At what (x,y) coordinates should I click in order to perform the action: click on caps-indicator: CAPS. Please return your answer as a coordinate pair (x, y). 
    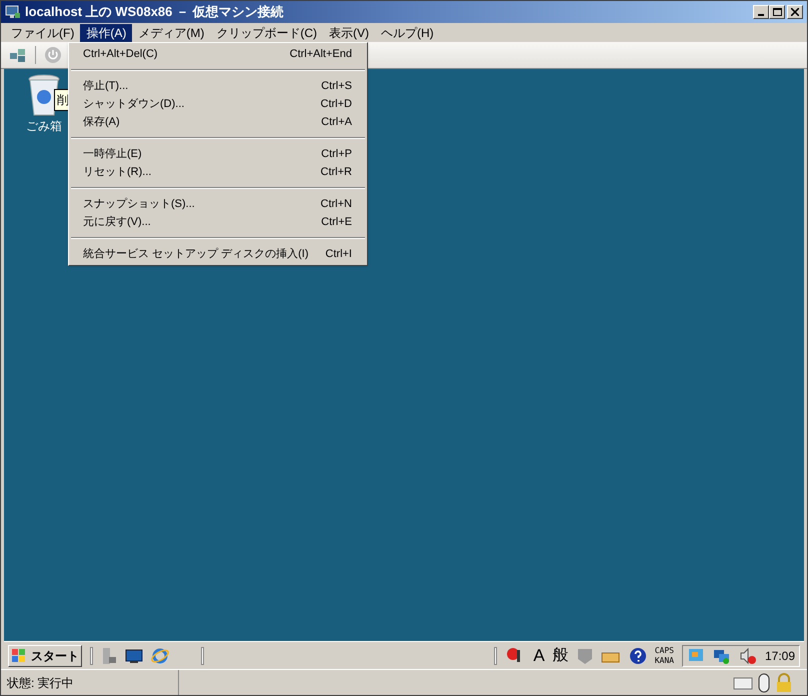
    Looking at the image, I should click on (664, 651).